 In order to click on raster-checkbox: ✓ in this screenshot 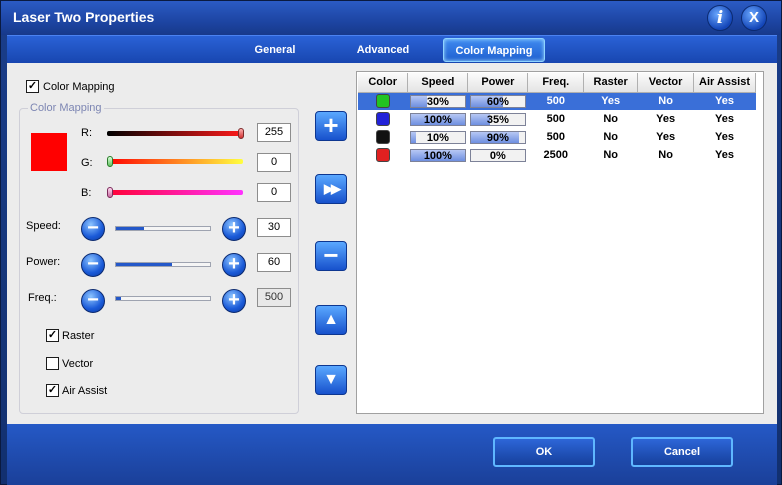, I will do `click(52, 335)`.